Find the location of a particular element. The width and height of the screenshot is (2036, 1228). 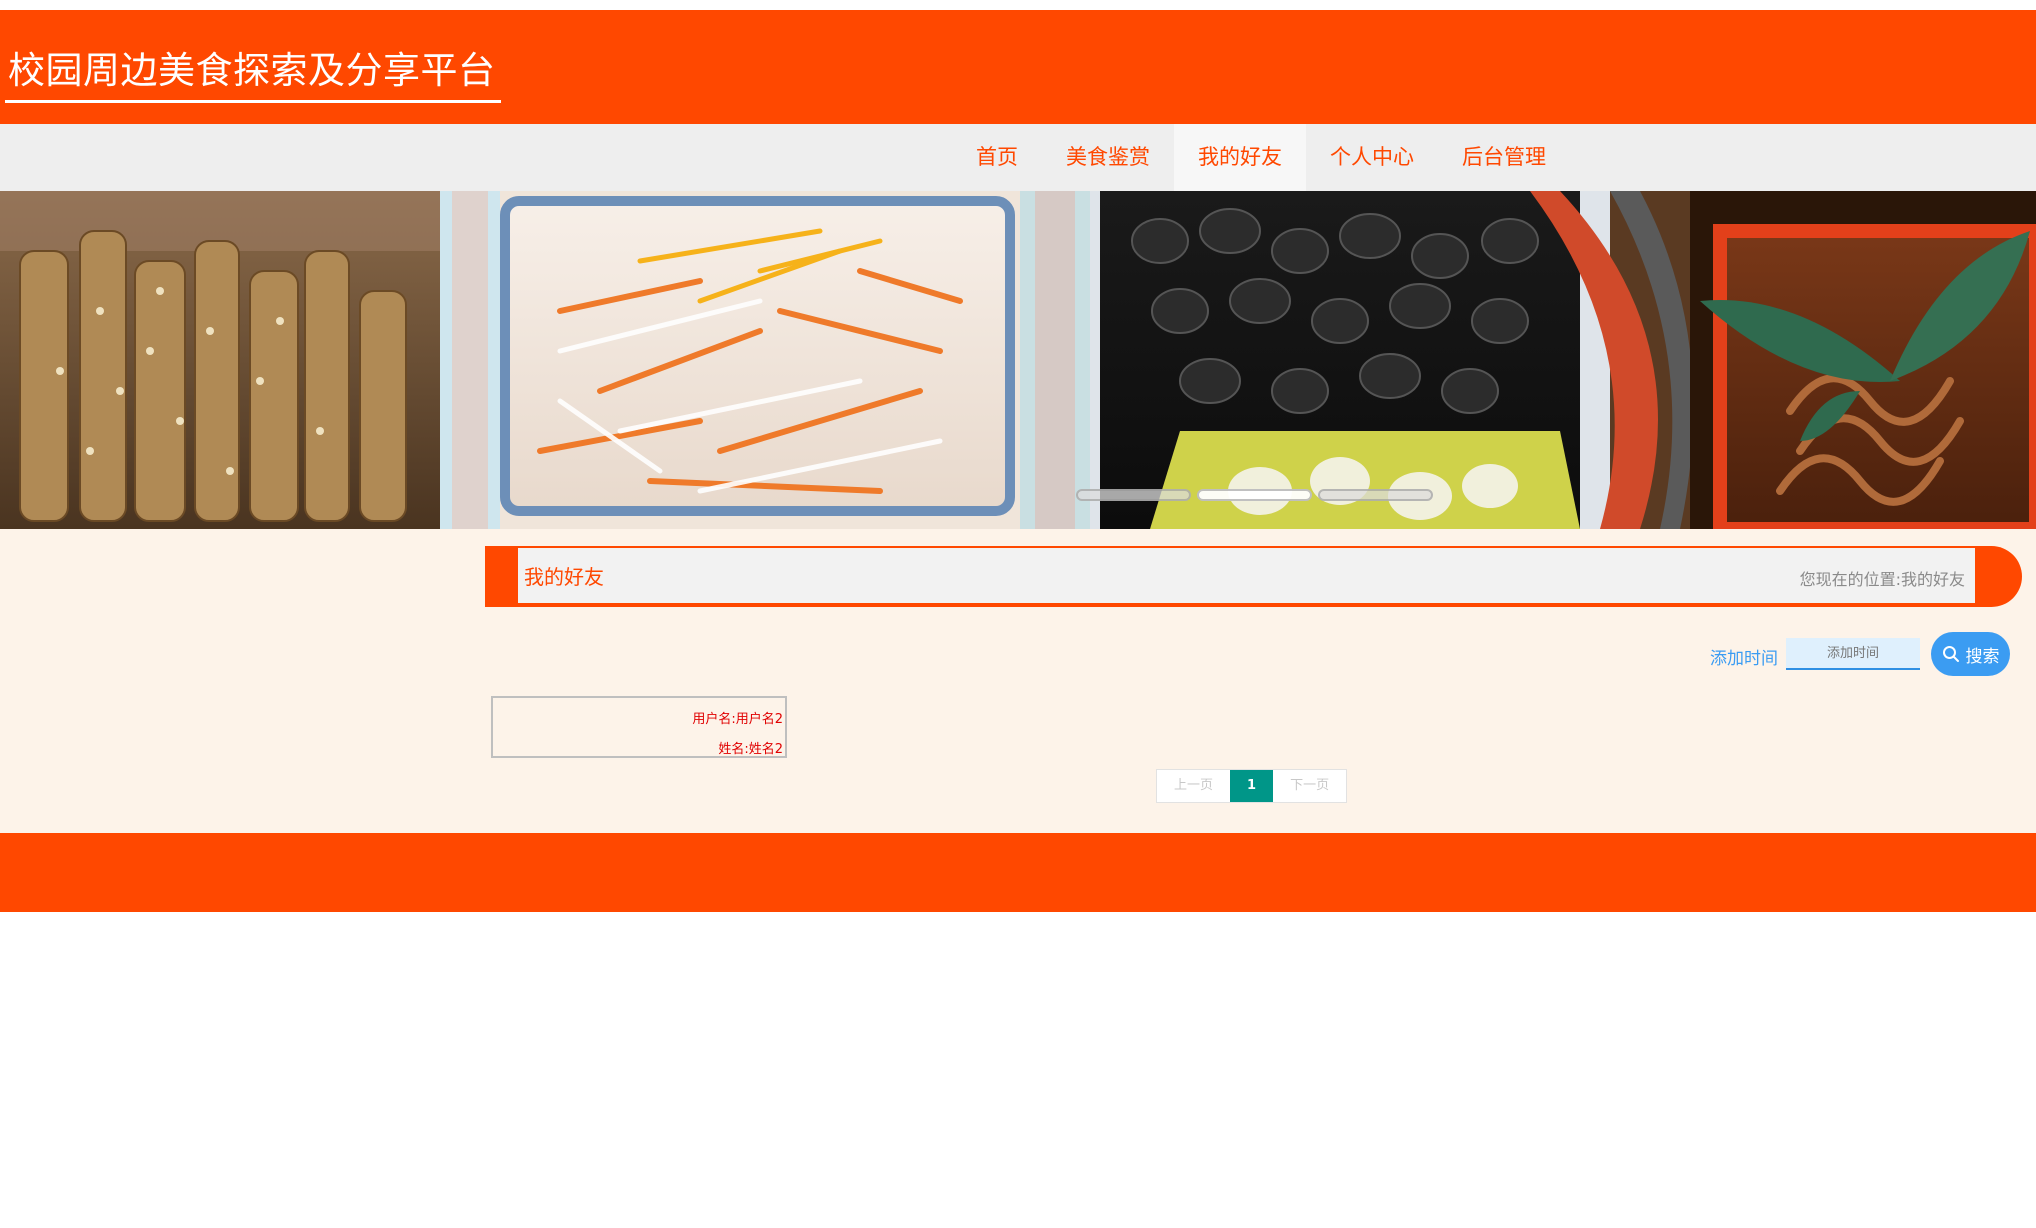

search-label: 添加时间 is located at coordinates (1744, 659).